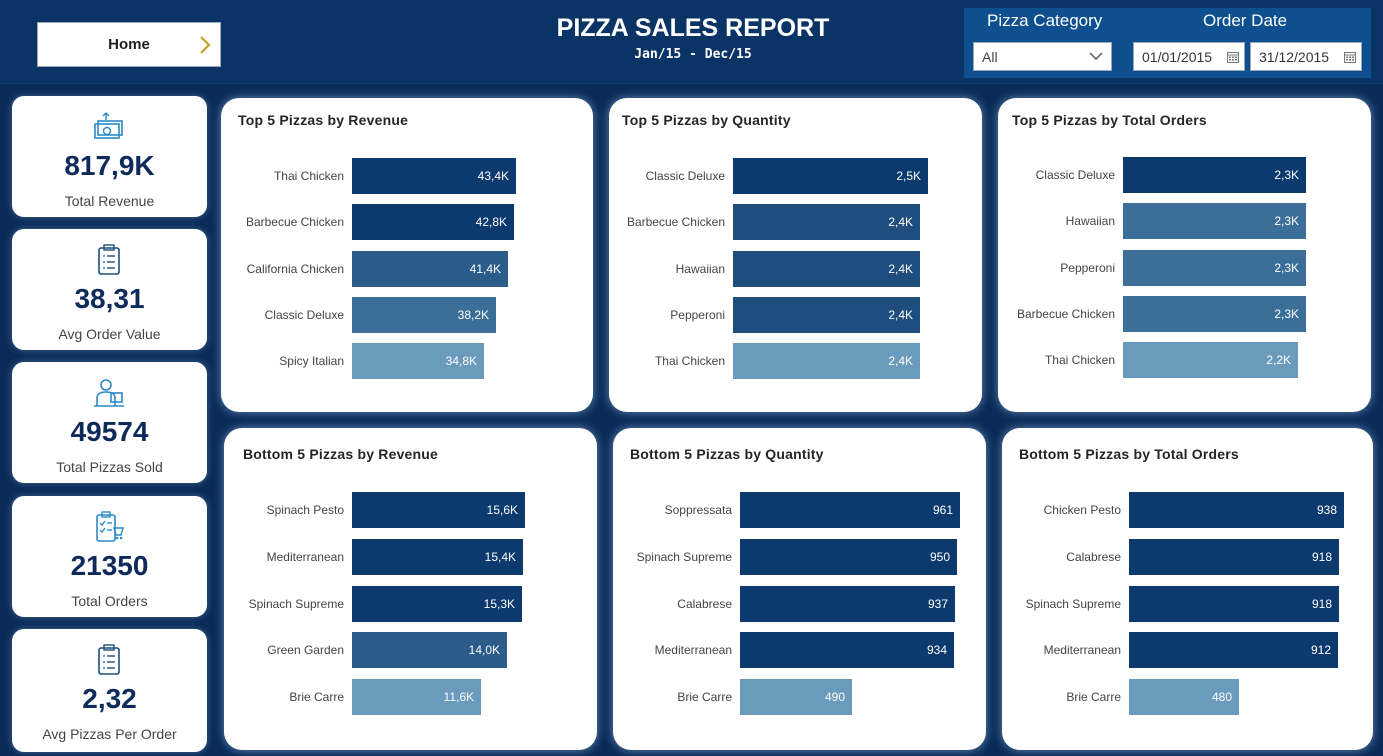 The width and height of the screenshot is (1383, 756). What do you see at coordinates (485, 268) in the screenshot?
I see `bar-value-label: 41,4K` at bounding box center [485, 268].